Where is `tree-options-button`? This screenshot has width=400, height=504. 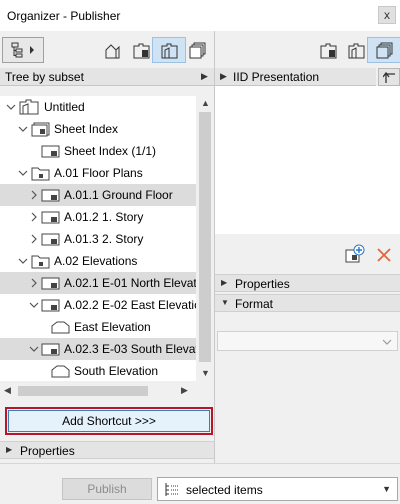 tree-options-button is located at coordinates (23, 50).